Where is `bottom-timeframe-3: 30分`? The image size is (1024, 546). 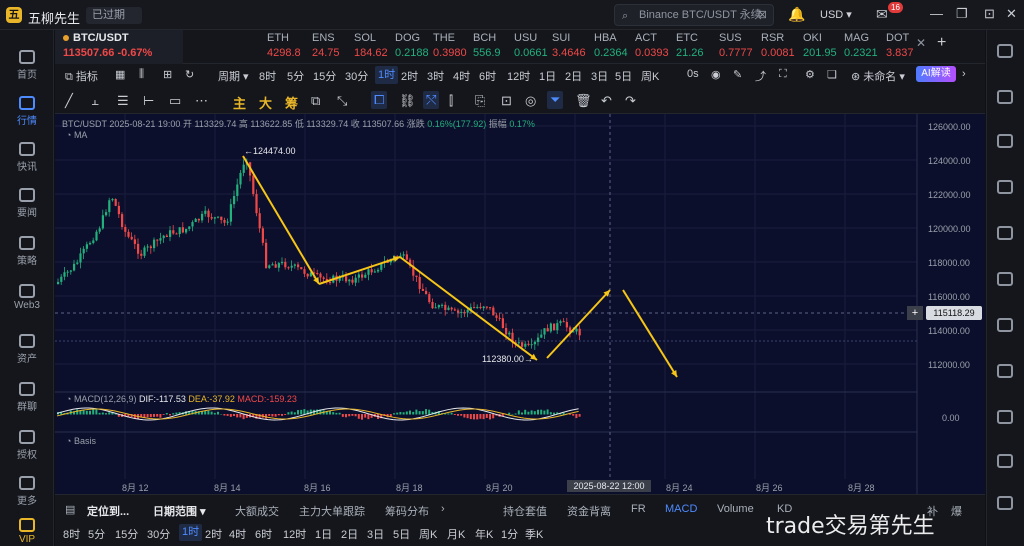 bottom-timeframe-3: 30分 is located at coordinates (158, 534).